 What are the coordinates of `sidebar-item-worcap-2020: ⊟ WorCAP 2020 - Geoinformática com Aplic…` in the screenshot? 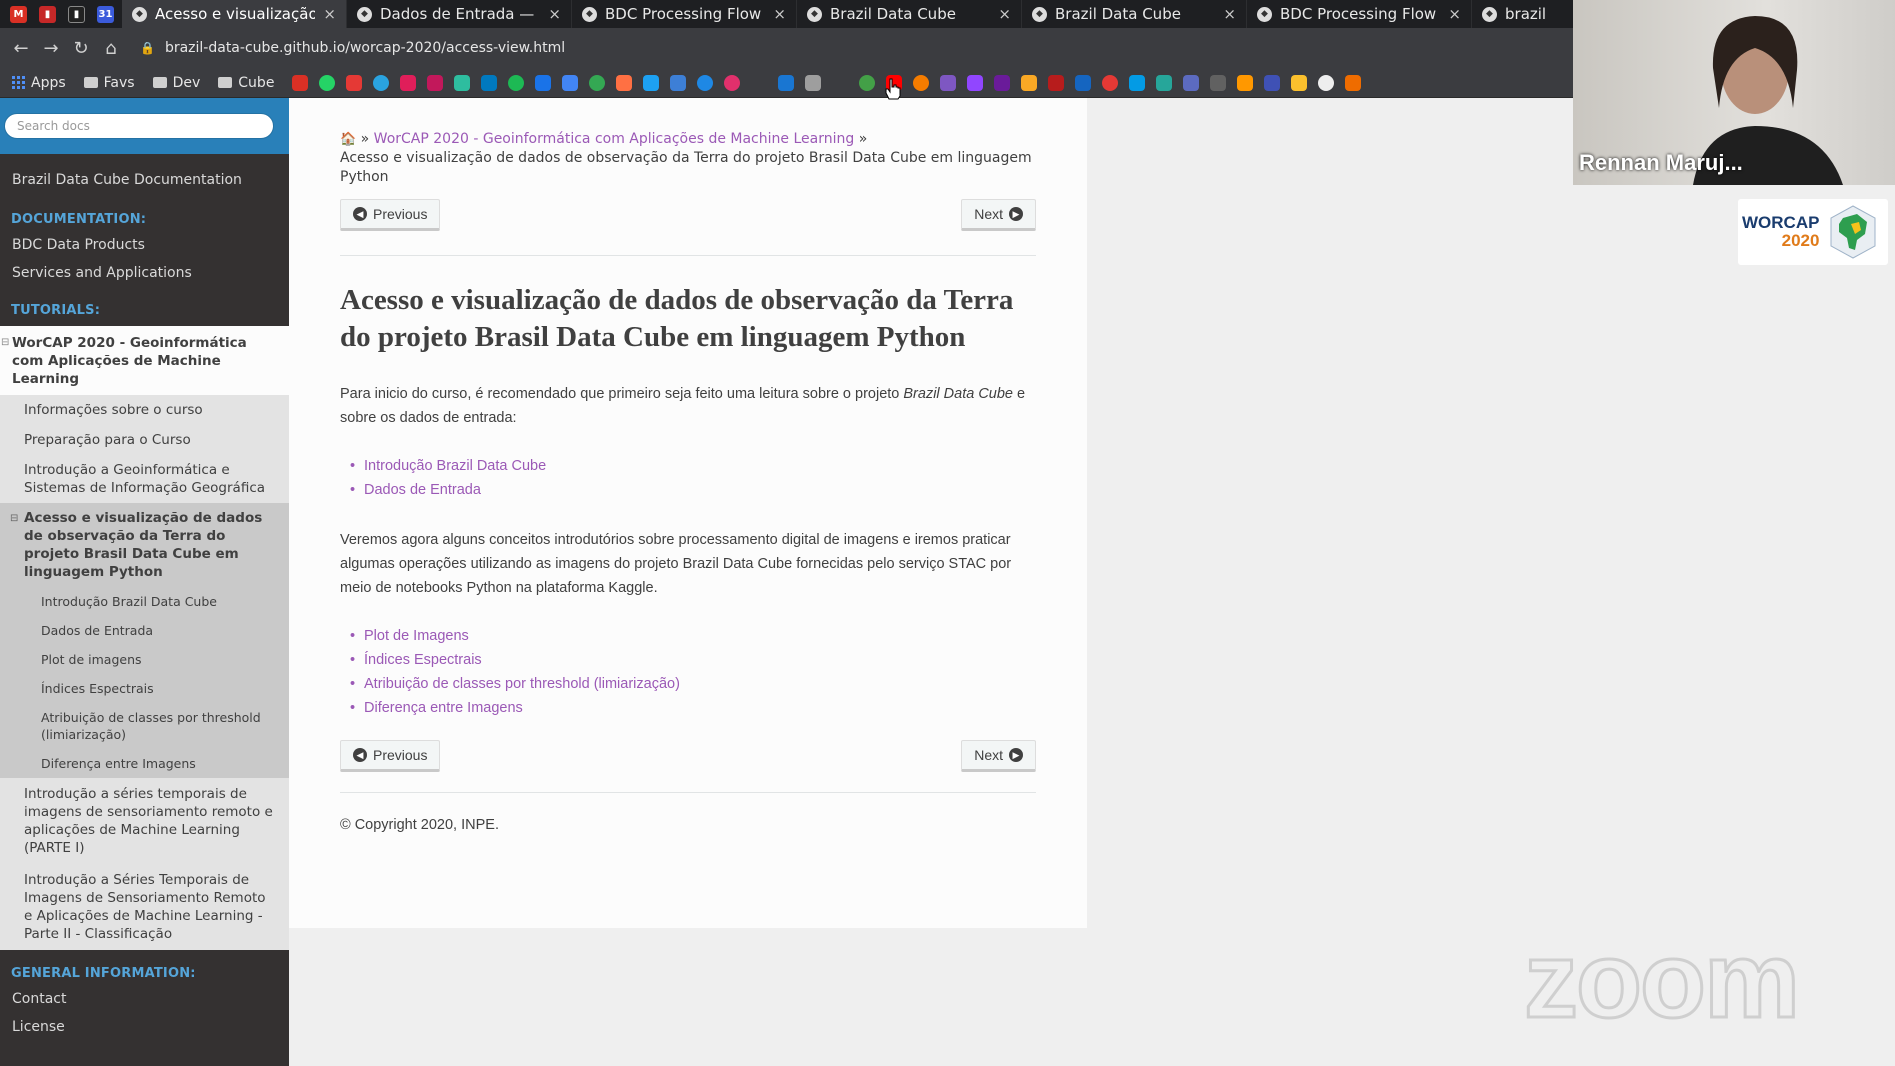 It's located at (144, 360).